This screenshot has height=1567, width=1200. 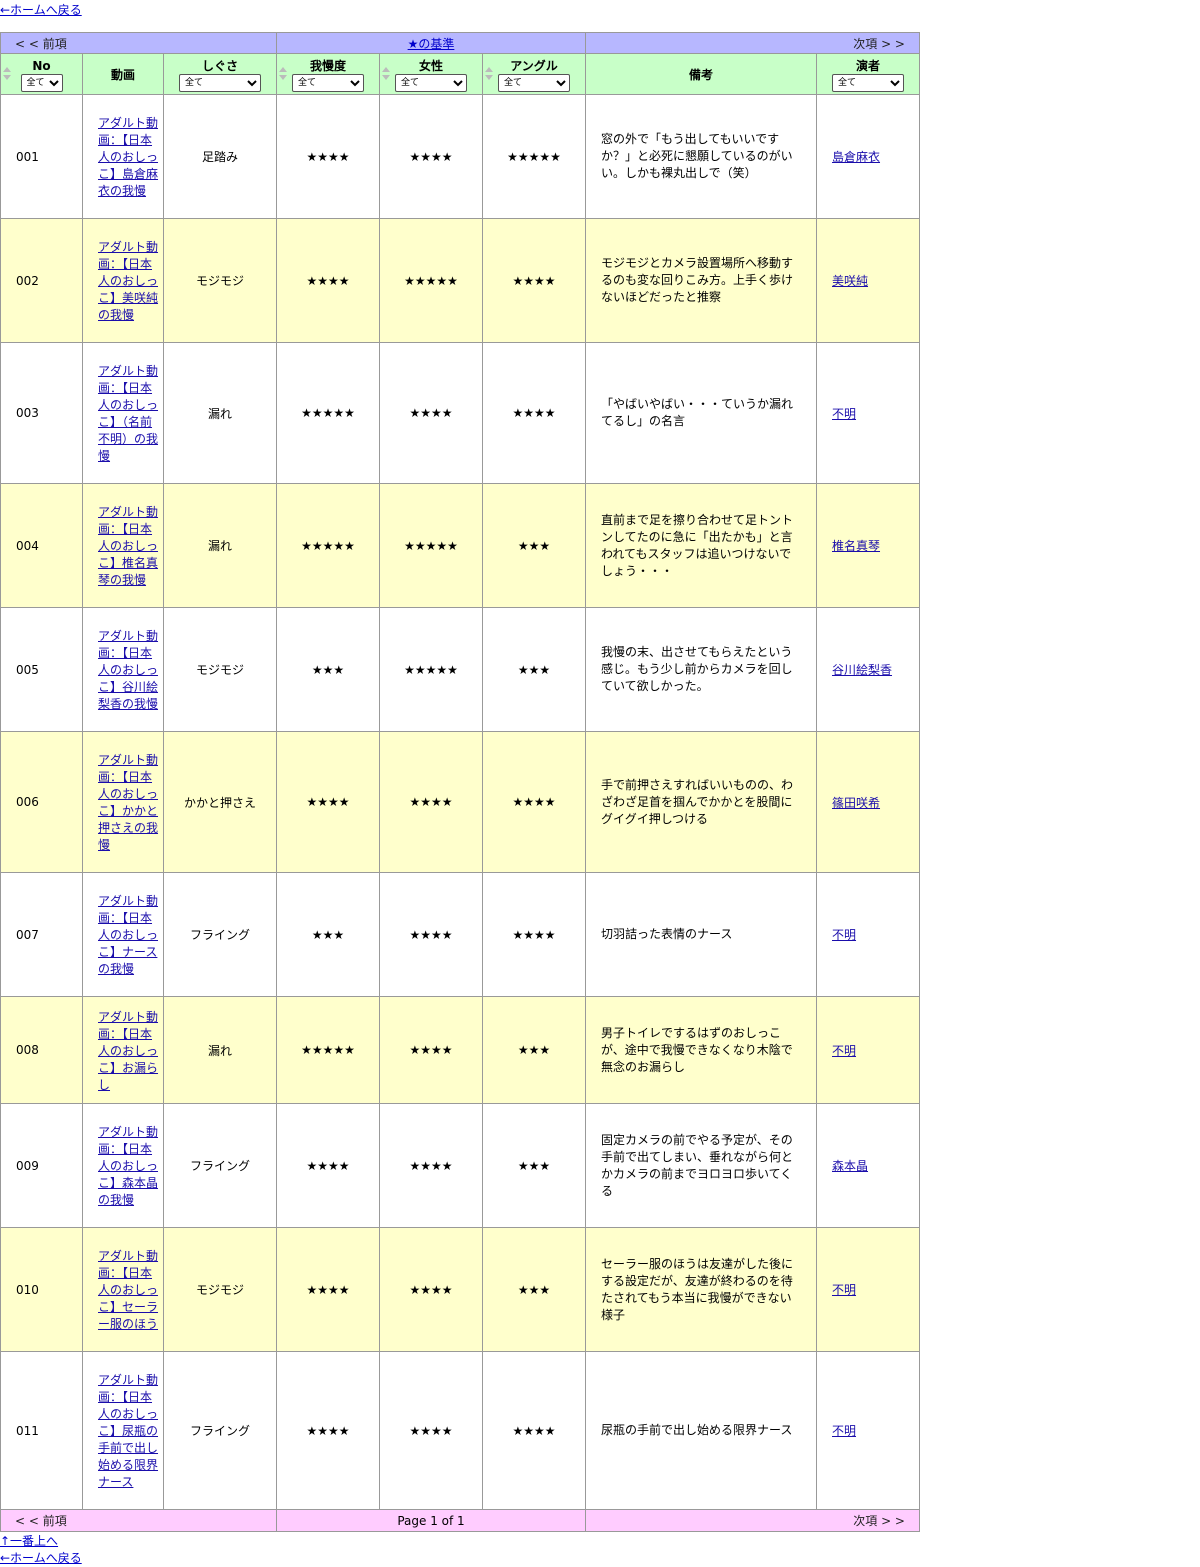 What do you see at coordinates (123, 74) in the screenshot?
I see `col-header-video: 動画` at bounding box center [123, 74].